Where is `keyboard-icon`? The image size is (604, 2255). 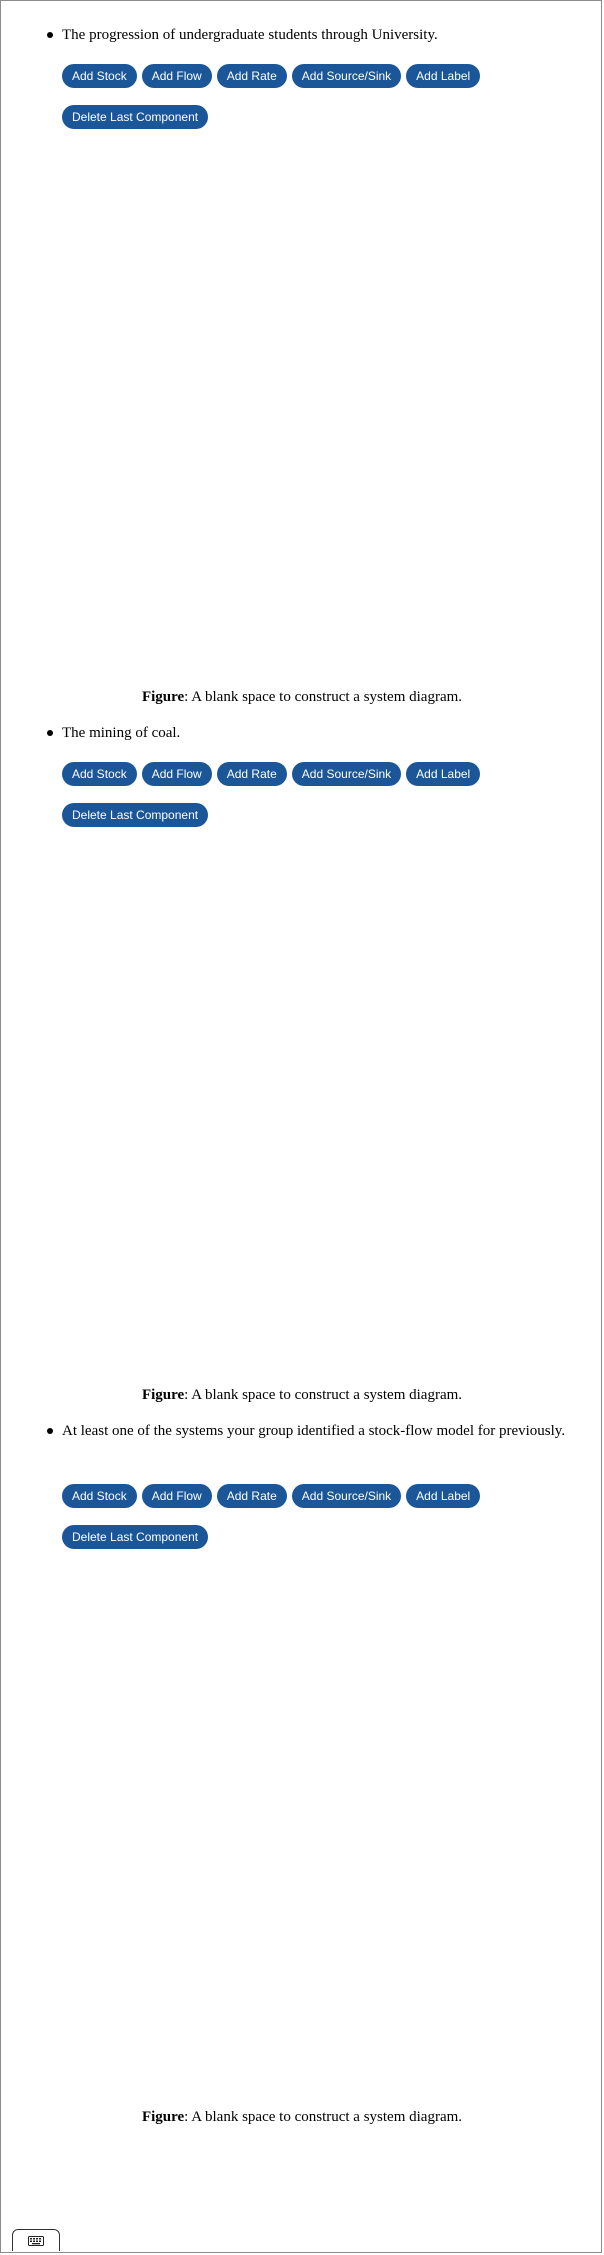 keyboard-icon is located at coordinates (36, 2240).